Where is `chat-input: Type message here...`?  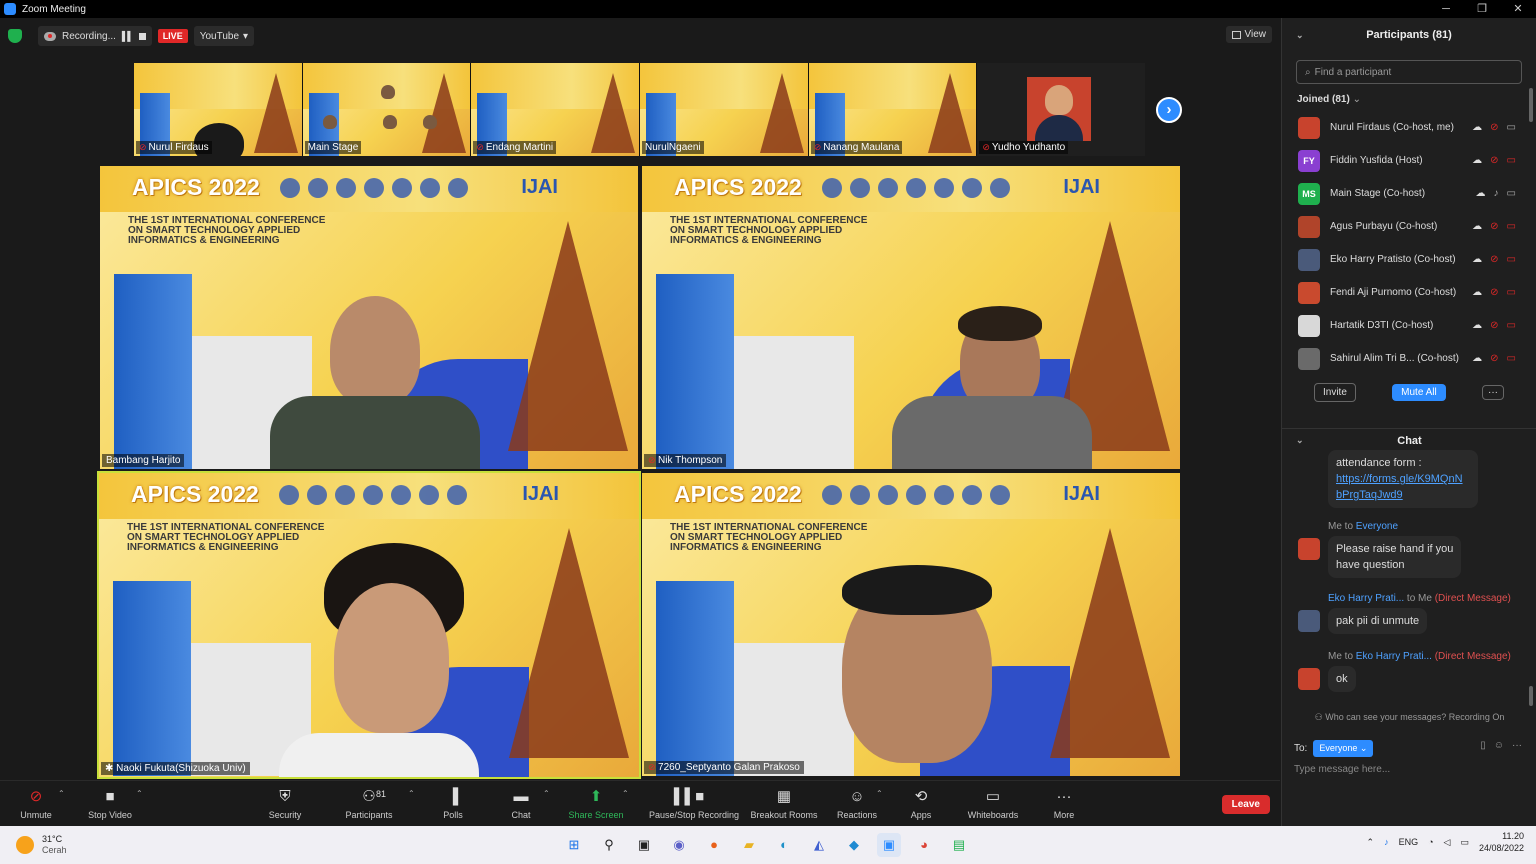 chat-input: Type message here... is located at coordinates (1342, 769).